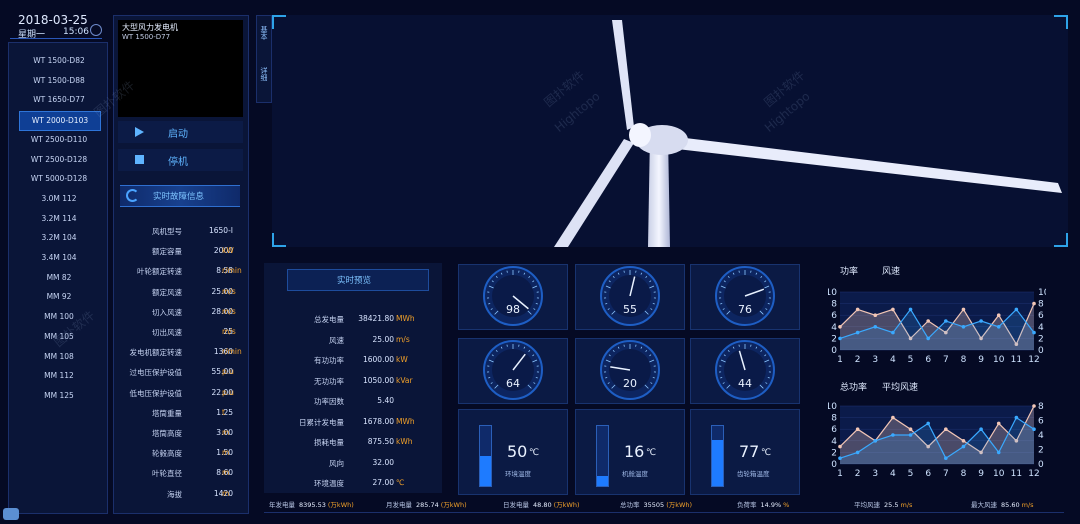 The height and width of the screenshot is (524, 1080). I want to click on chart-svg: 02468100246810123456789101112功率风速, so click(938, 315).